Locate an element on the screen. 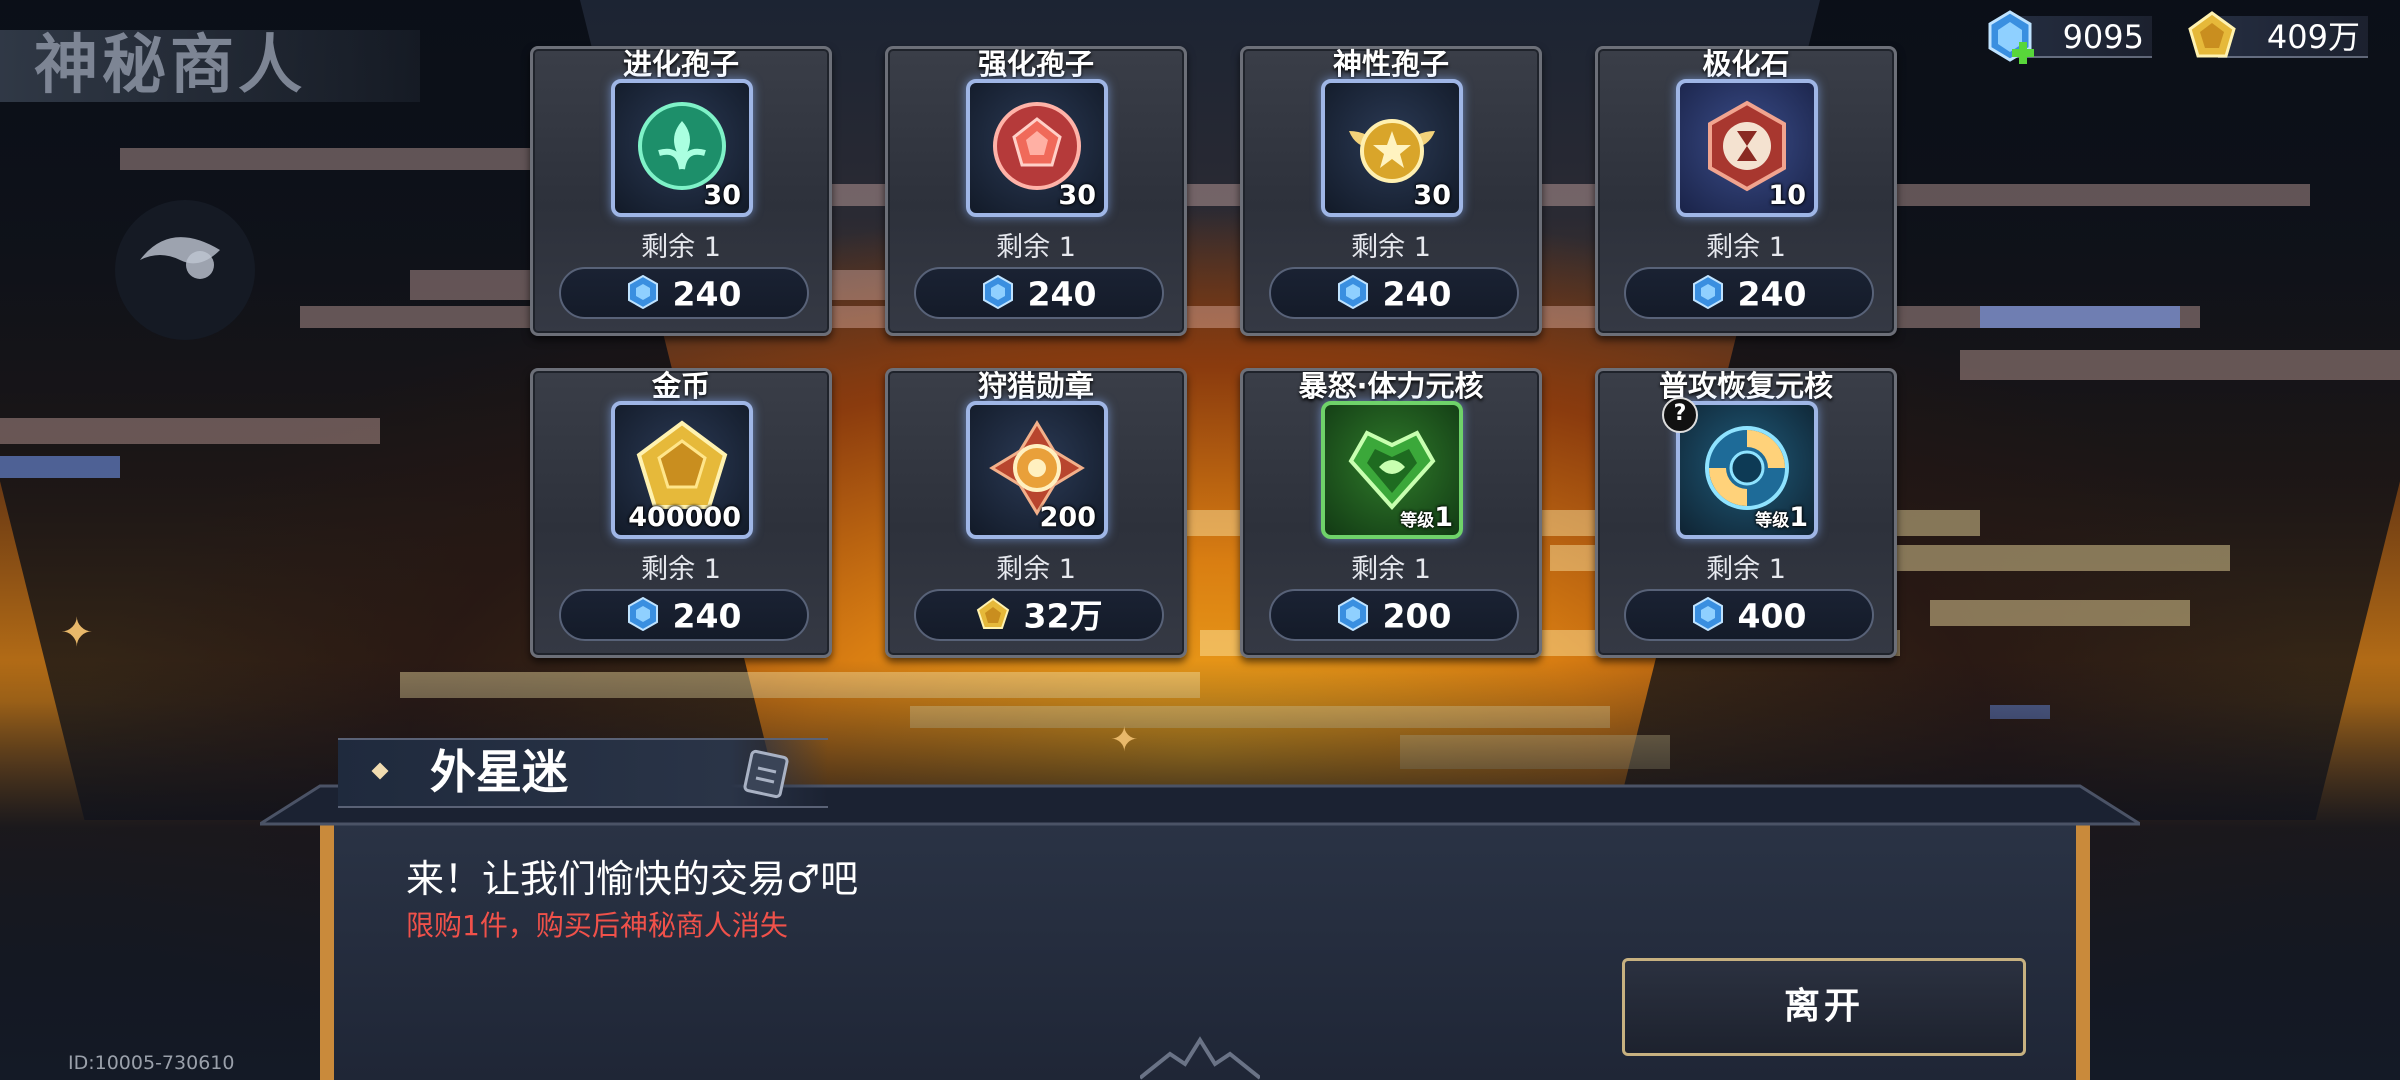  item-name: 金币 is located at coordinates (680, 386).